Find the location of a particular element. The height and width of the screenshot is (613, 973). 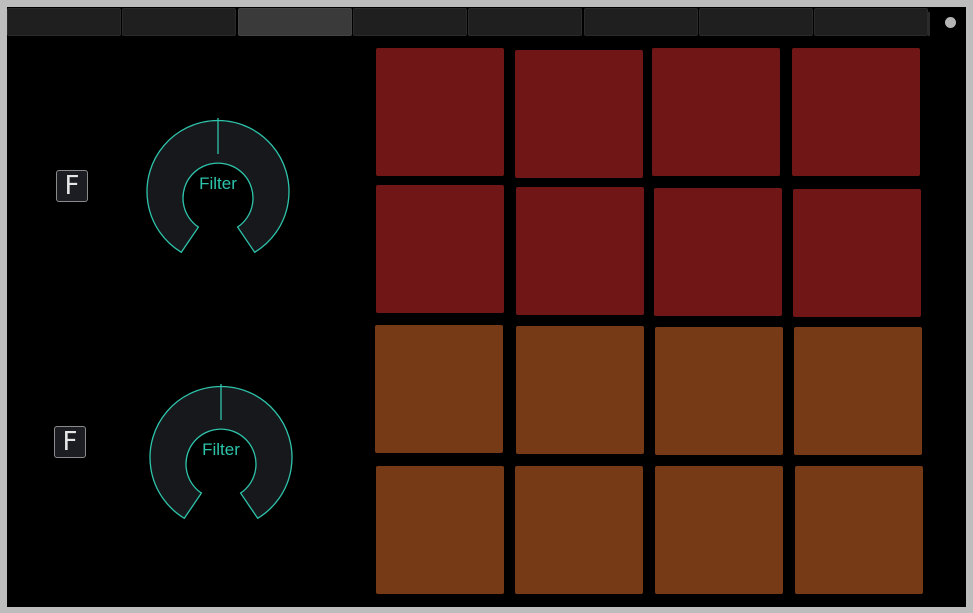

filter-knob-2: Filter is located at coordinates (221, 455).